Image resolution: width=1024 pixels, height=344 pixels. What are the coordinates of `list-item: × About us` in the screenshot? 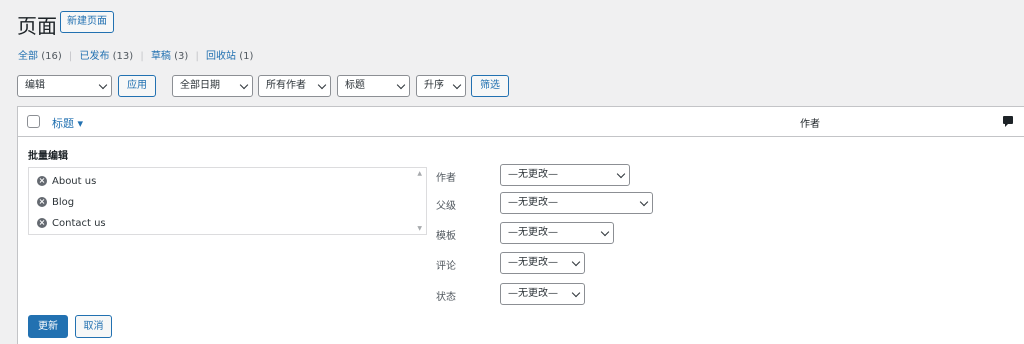 It's located at (66, 181).